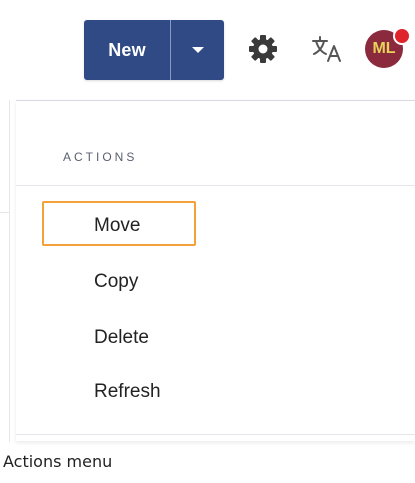 Image resolution: width=415 pixels, height=483 pixels. I want to click on caption: Actions menu, so click(58, 461).